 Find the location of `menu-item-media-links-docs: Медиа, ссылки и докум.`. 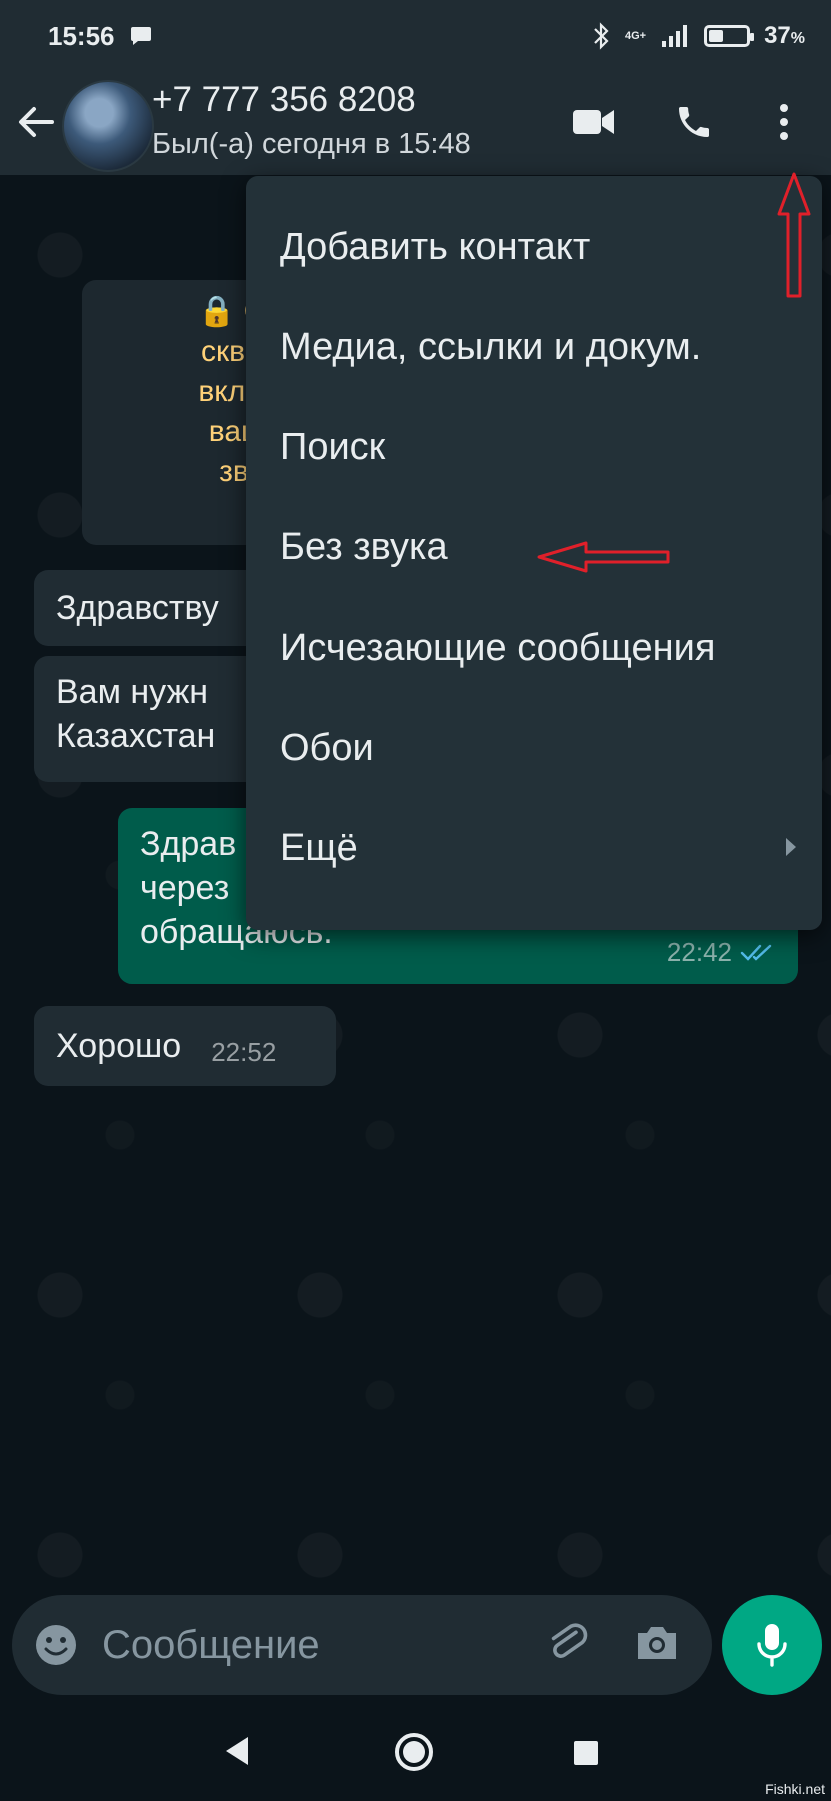

menu-item-media-links-docs: Медиа, ссылки и докум. is located at coordinates (540, 347).